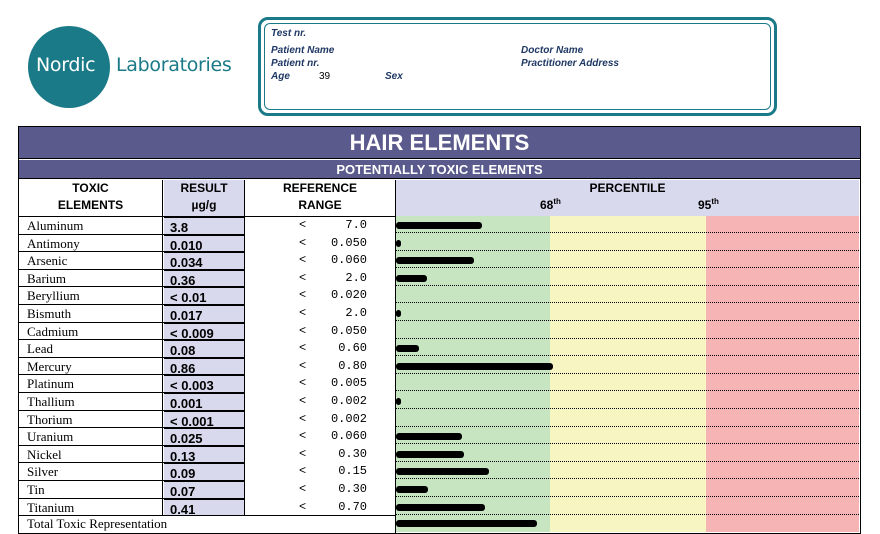  I want to click on percentile-68-label: 68th, so click(550, 204).